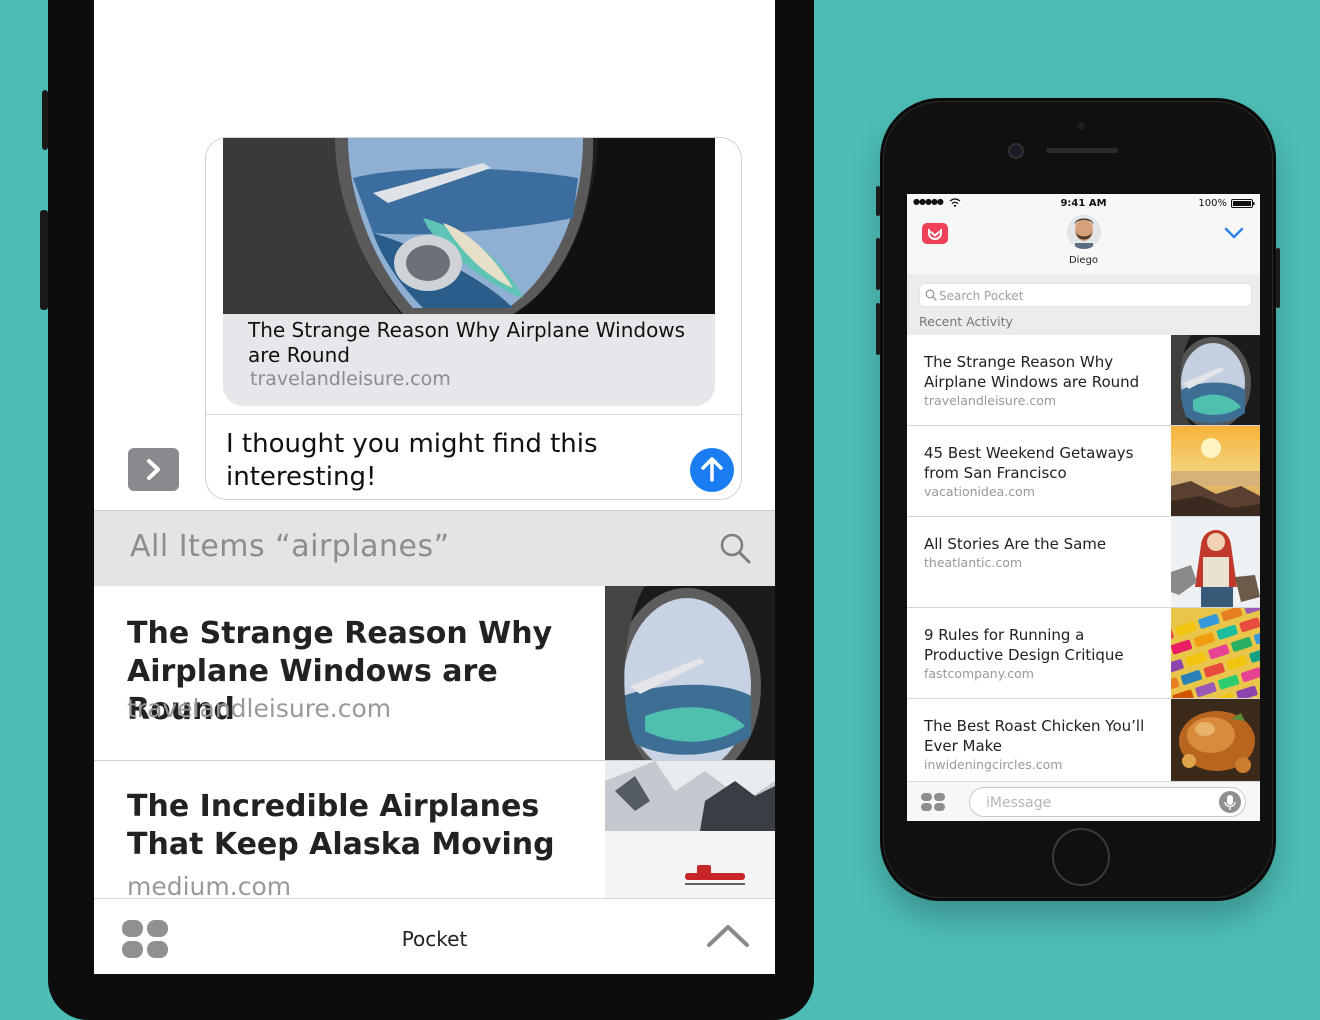 The image size is (1320, 1020). Describe the element at coordinates (878, 201) in the screenshot. I see `mute-switch` at that location.